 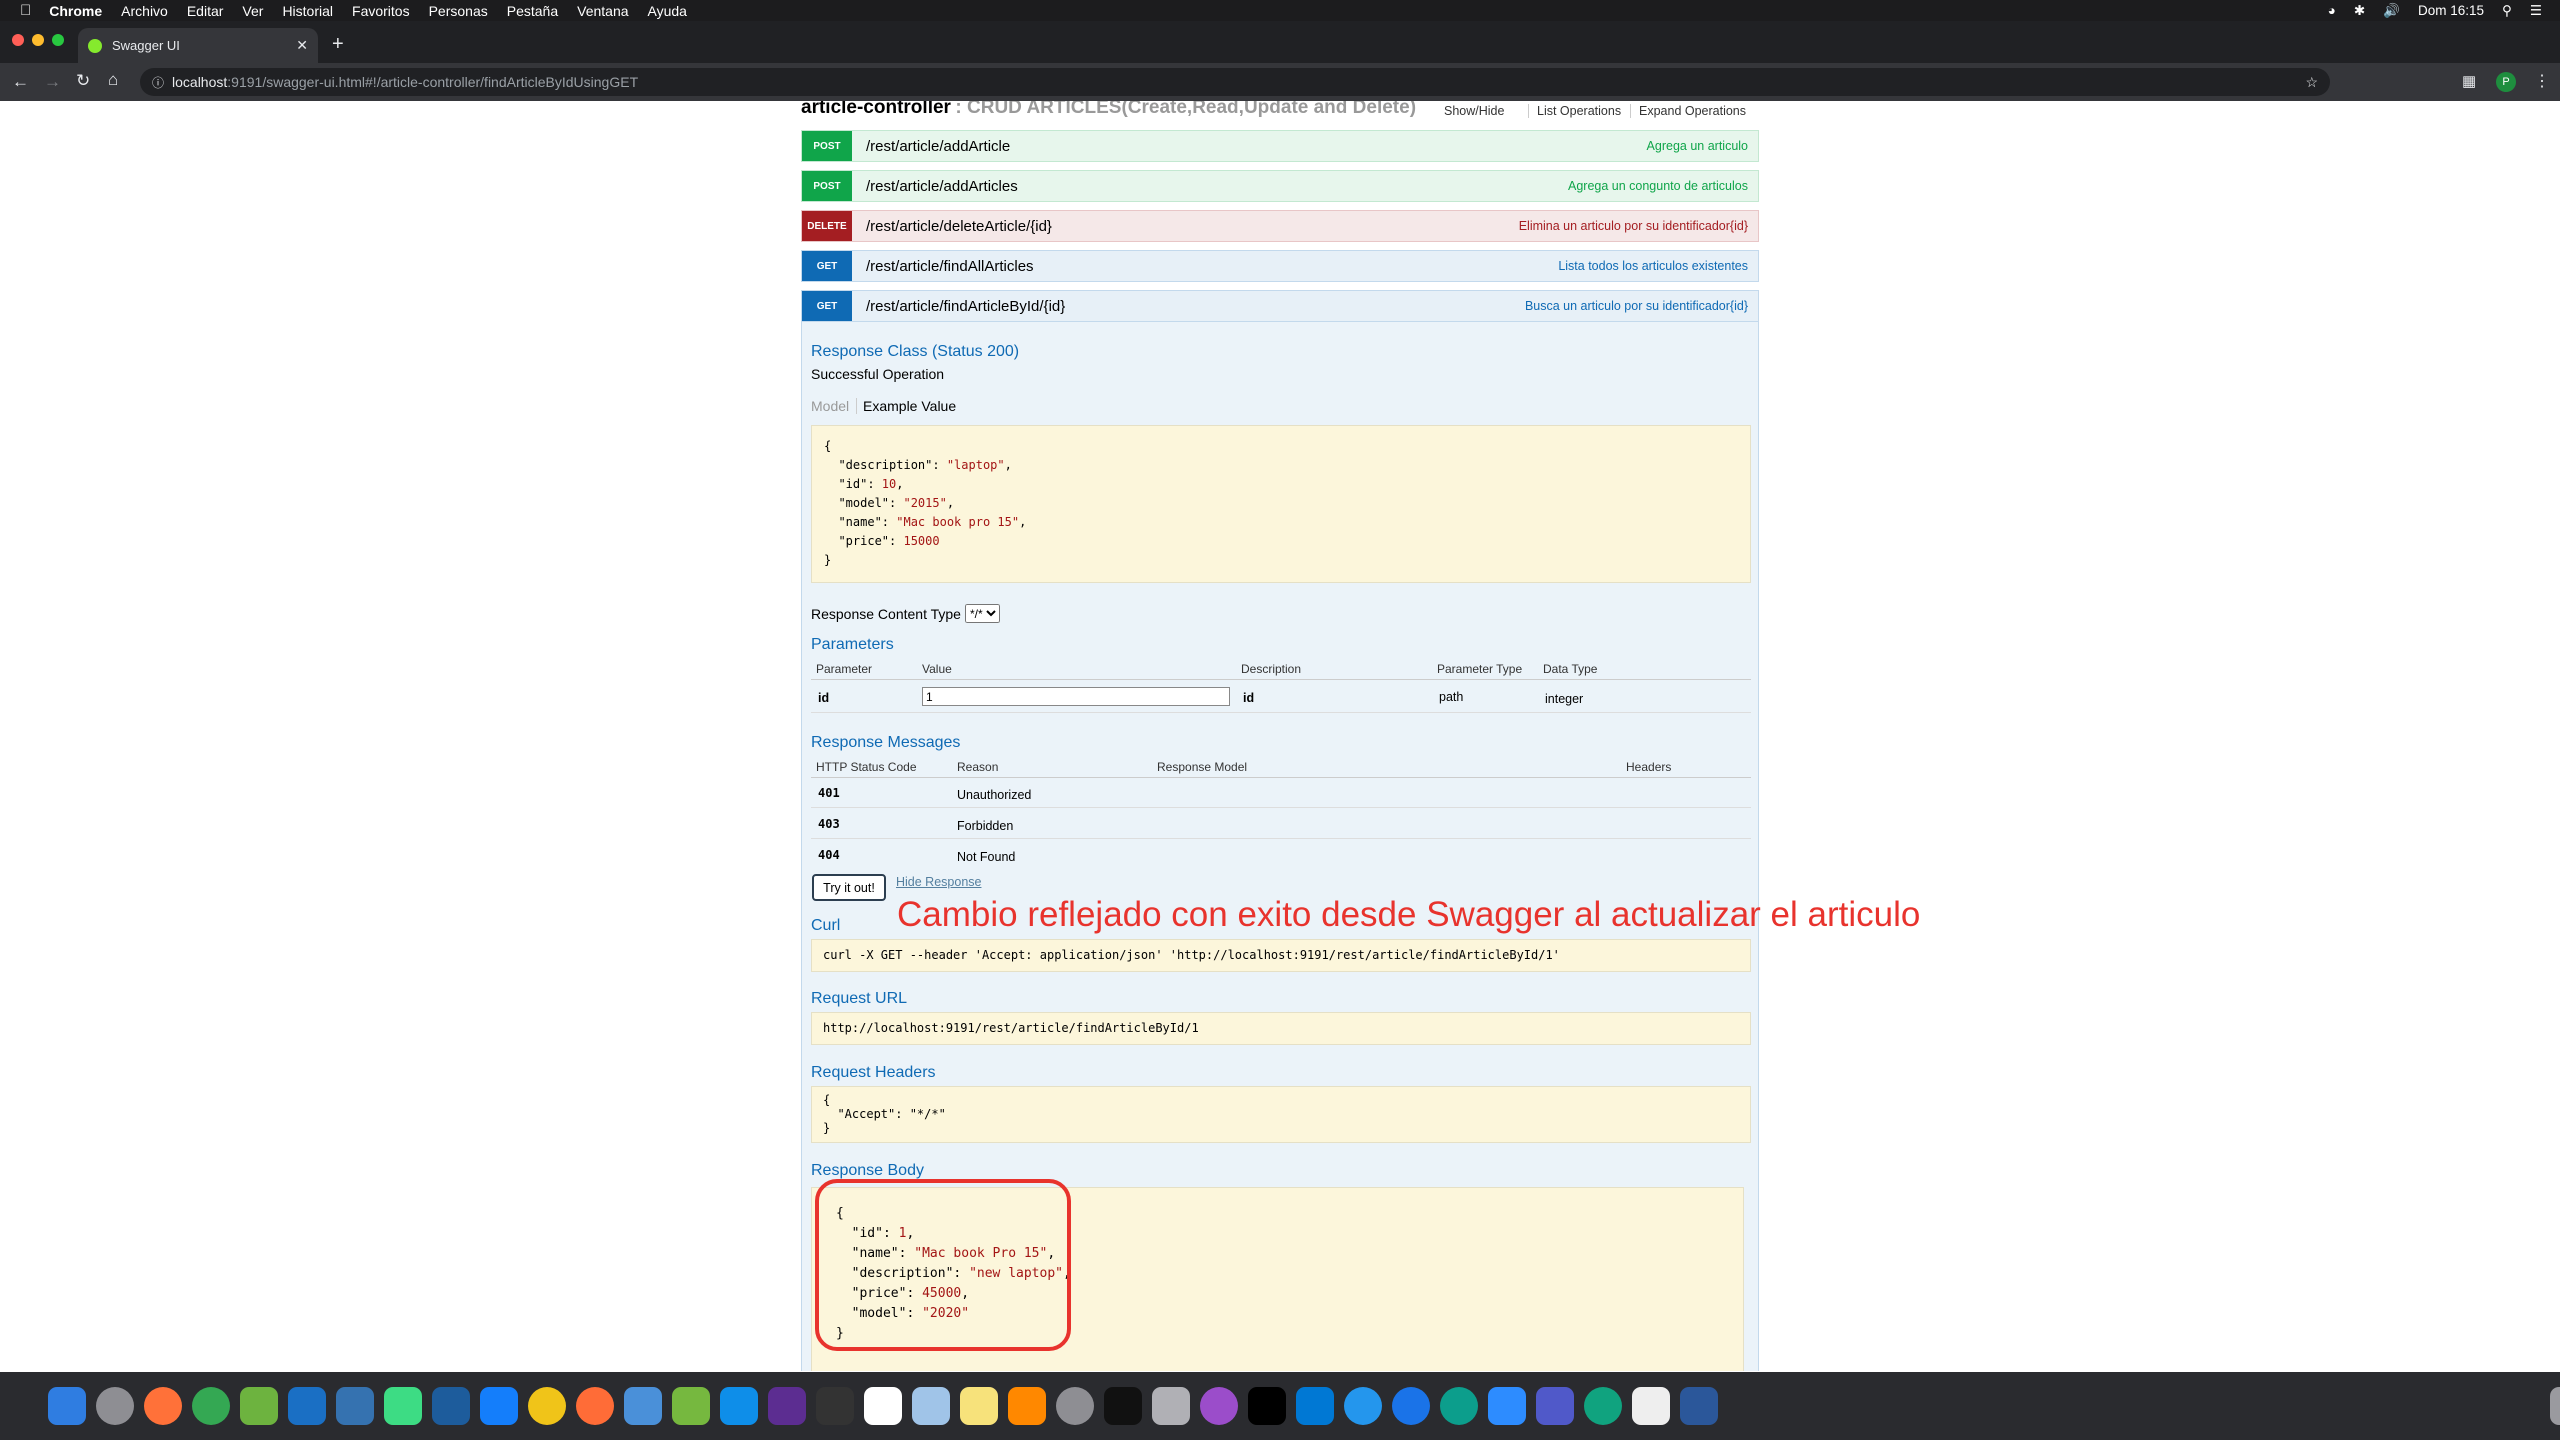 I want to click on trash-icon, so click(x=2555, y=1406).